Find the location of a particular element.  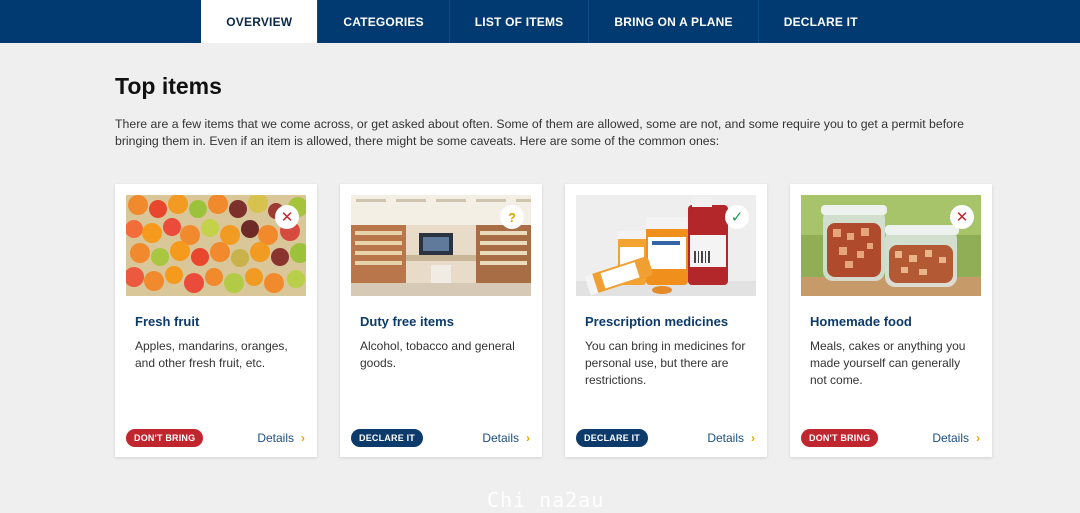

question-icon: ? is located at coordinates (512, 217).